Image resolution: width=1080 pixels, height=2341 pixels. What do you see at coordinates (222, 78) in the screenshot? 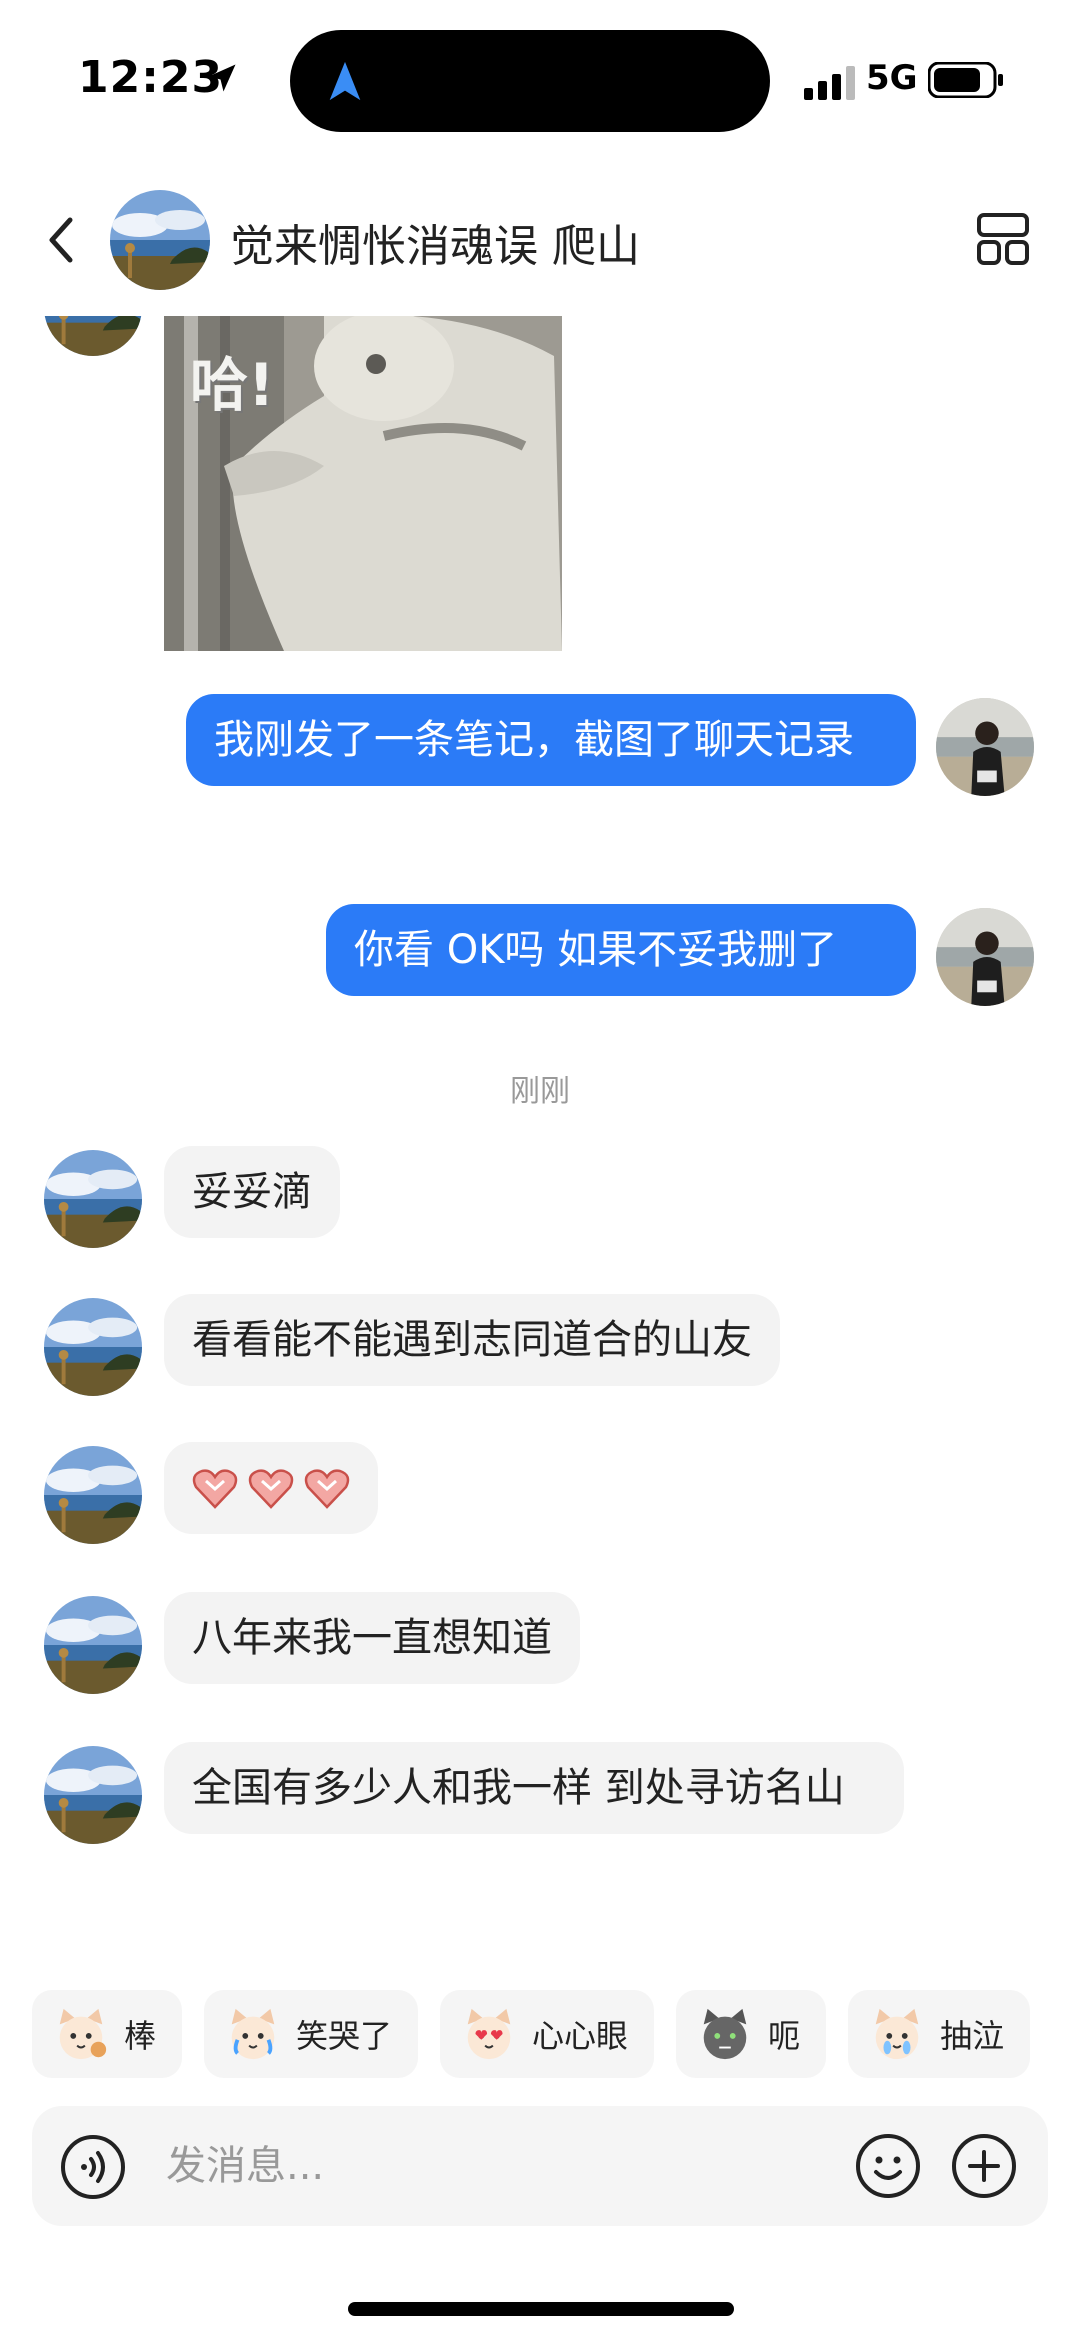
I see `location-arrow-icon` at bounding box center [222, 78].